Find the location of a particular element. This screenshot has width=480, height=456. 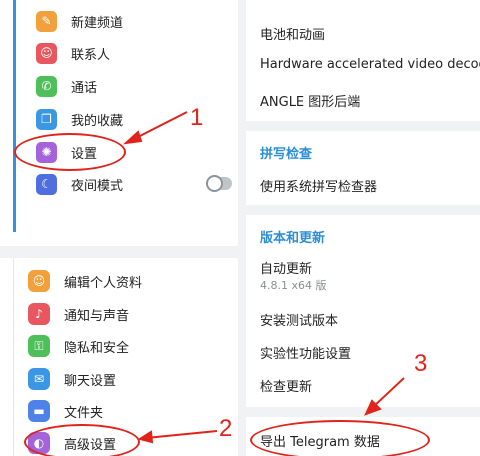

sidebar-item-label: 通话 is located at coordinates (84, 88).